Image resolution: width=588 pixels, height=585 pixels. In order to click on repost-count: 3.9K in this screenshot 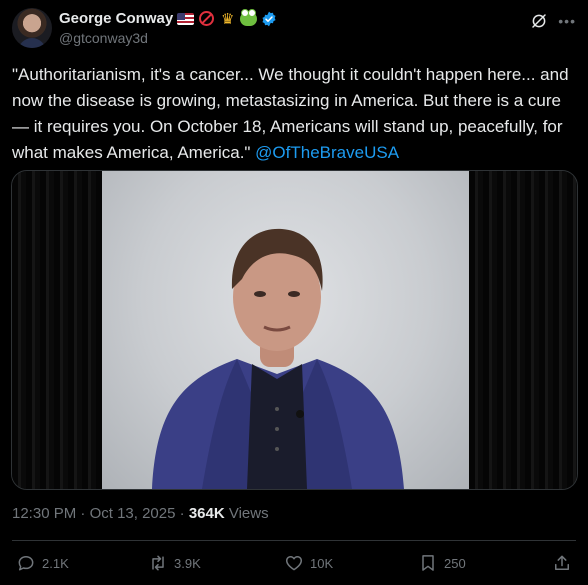, I will do `click(187, 563)`.